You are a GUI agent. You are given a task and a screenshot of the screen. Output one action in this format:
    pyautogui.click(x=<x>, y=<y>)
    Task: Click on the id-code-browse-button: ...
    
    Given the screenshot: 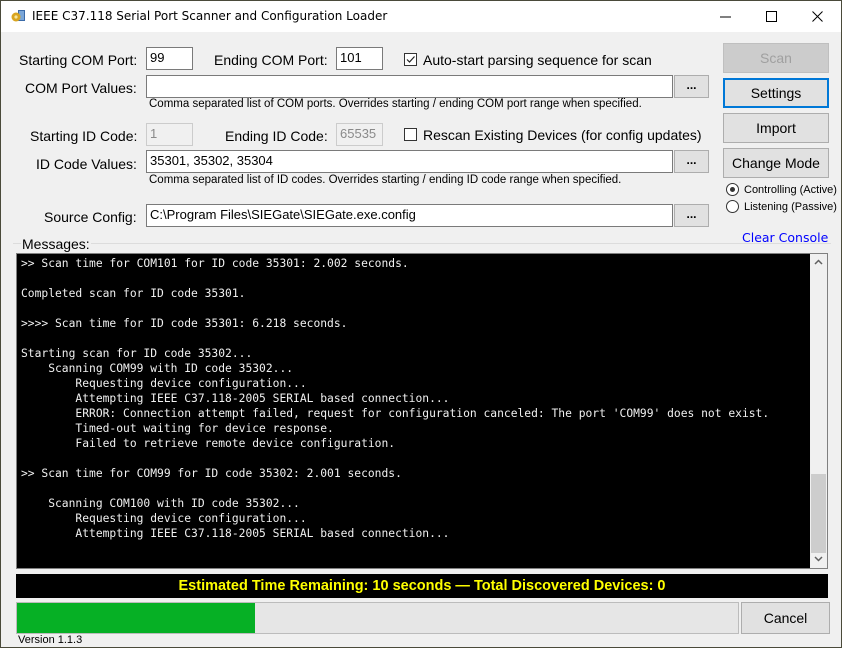 What is the action you would take?
    pyautogui.click(x=691, y=161)
    